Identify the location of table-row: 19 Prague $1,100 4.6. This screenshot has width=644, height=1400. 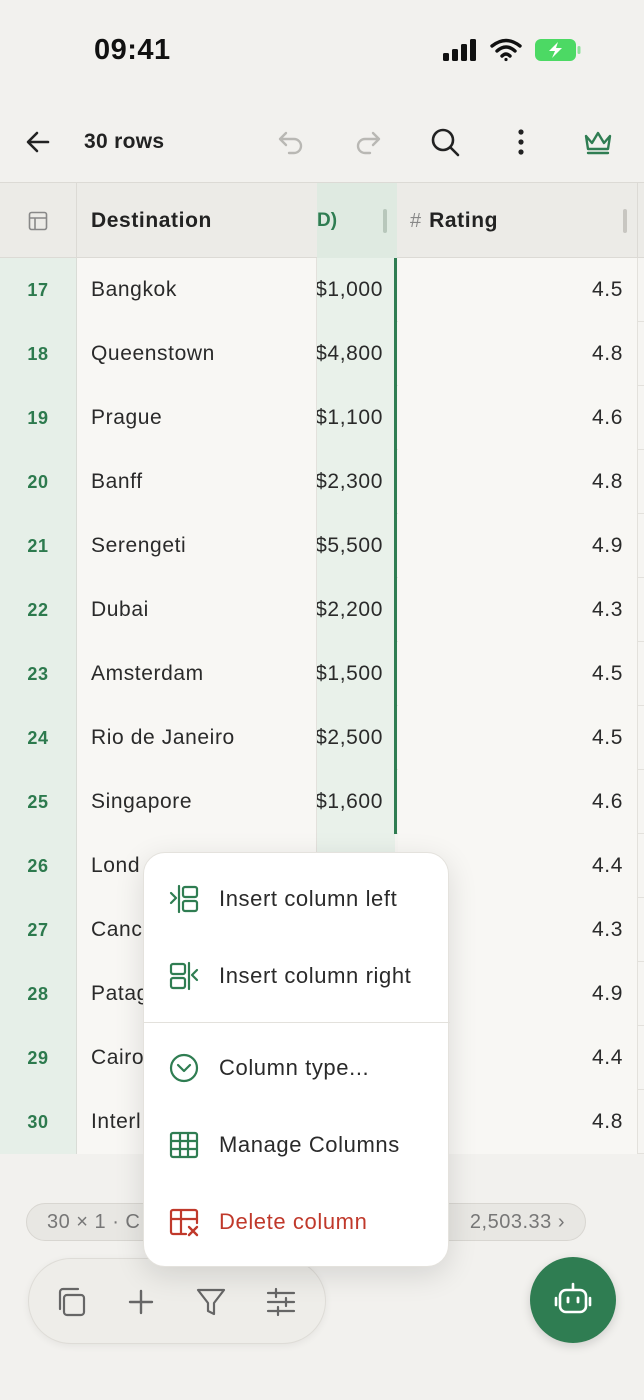
(322, 418).